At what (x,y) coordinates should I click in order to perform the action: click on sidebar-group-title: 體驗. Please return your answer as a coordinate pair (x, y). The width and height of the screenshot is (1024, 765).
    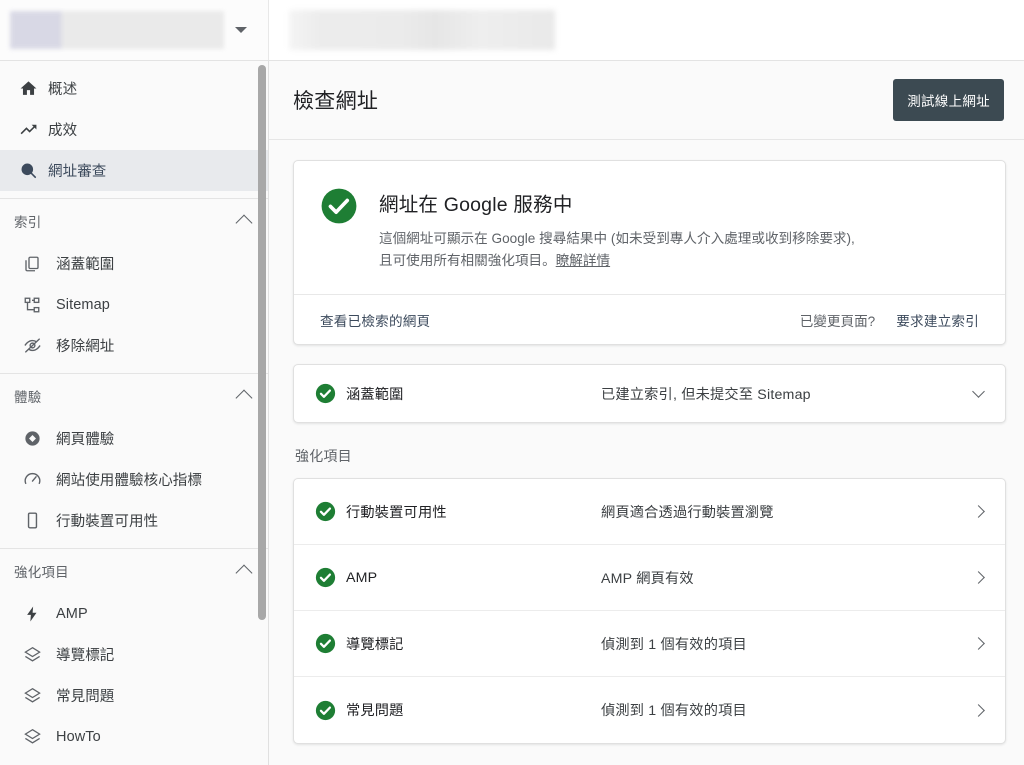
    Looking at the image, I should click on (28, 397).